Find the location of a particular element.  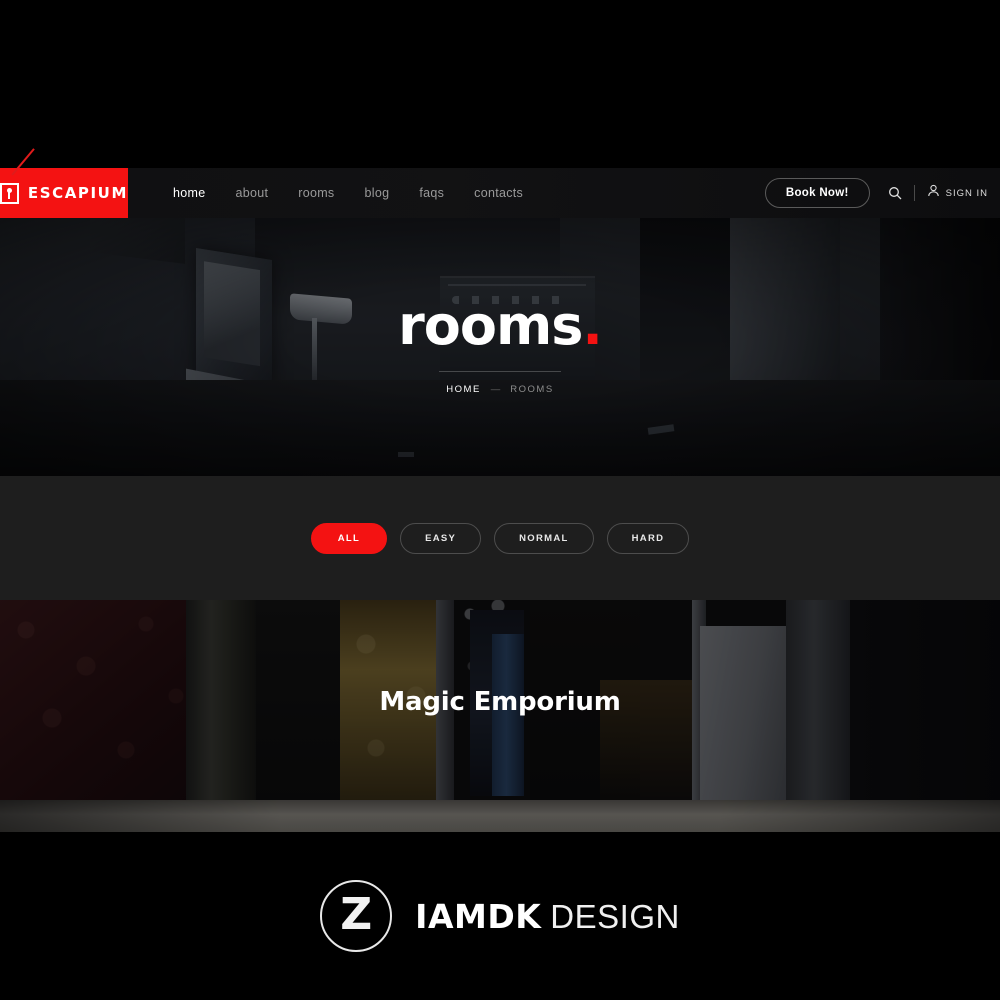

iamdk-logo-glyph: Z is located at coordinates (356, 914).